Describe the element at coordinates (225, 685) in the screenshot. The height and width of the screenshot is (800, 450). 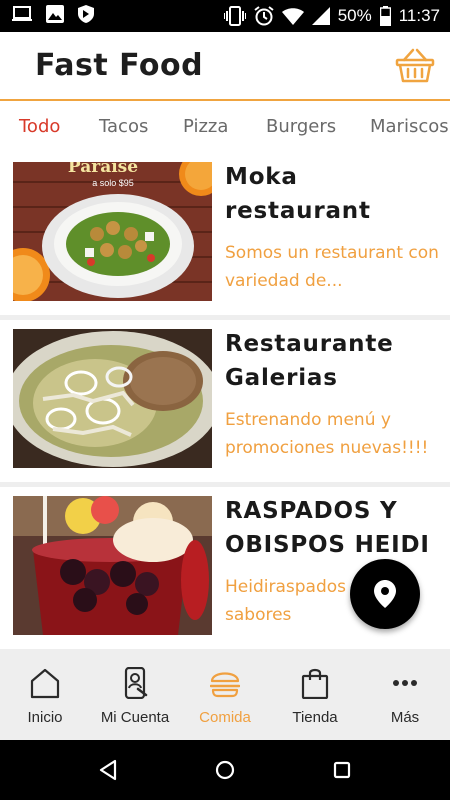
I see `burger-icon` at that location.